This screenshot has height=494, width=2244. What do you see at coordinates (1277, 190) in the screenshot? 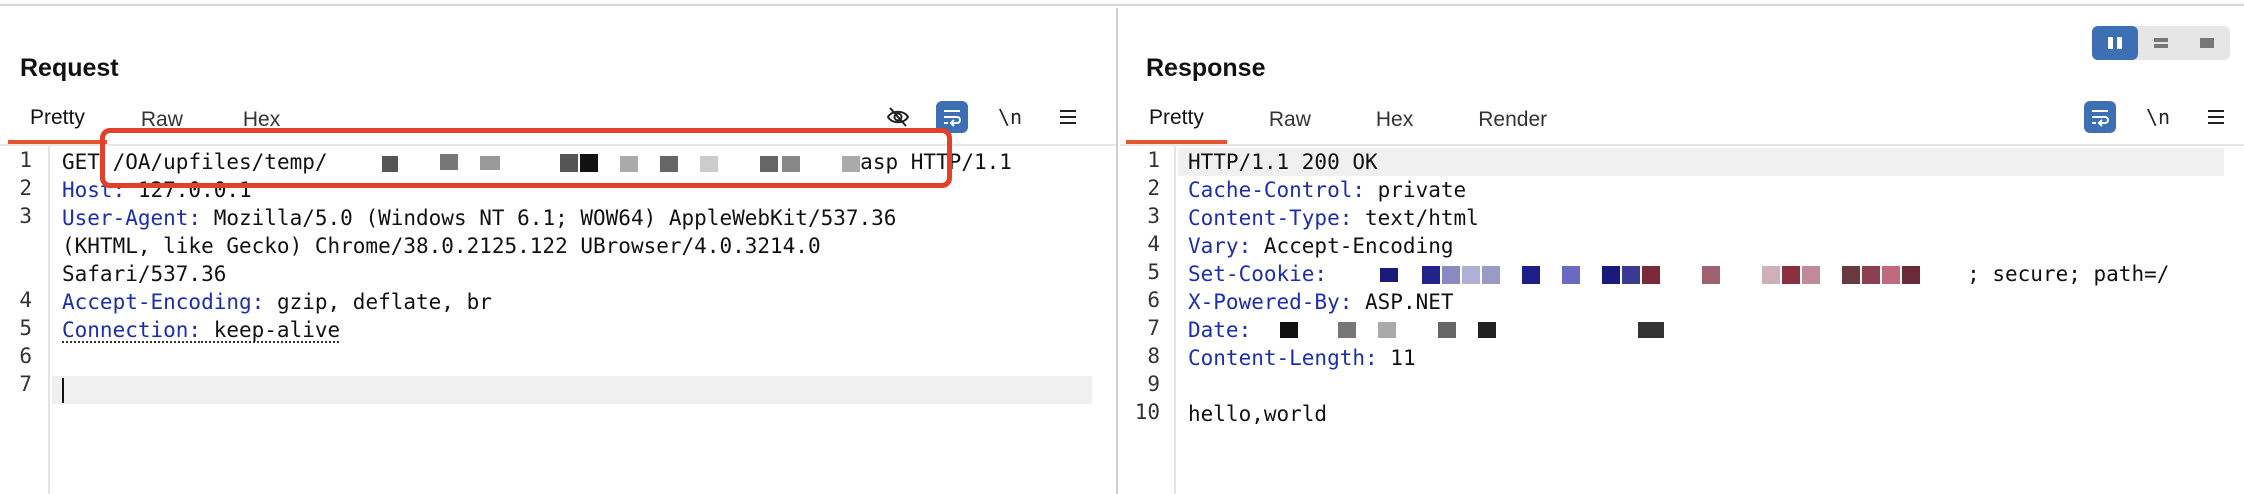
I see `header-key: Cache-Control:` at bounding box center [1277, 190].